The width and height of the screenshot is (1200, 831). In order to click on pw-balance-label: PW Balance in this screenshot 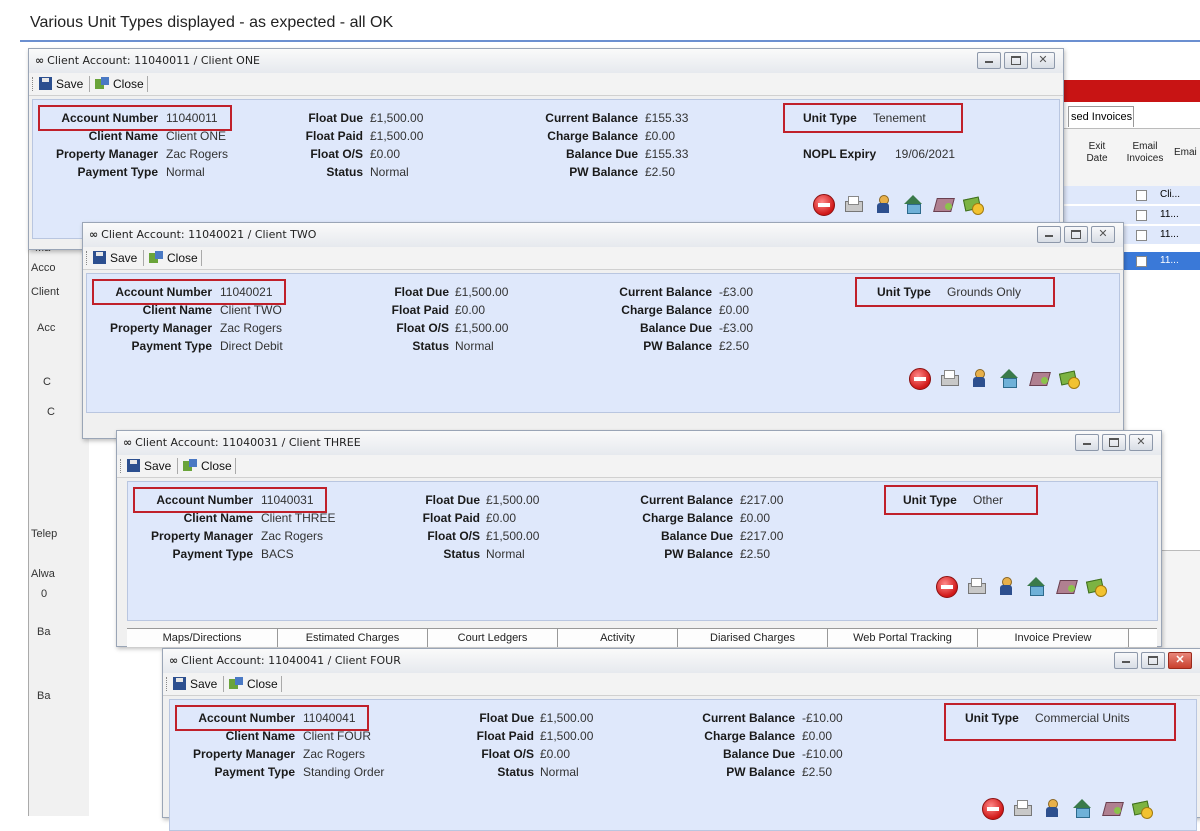, I will do `click(760, 772)`.